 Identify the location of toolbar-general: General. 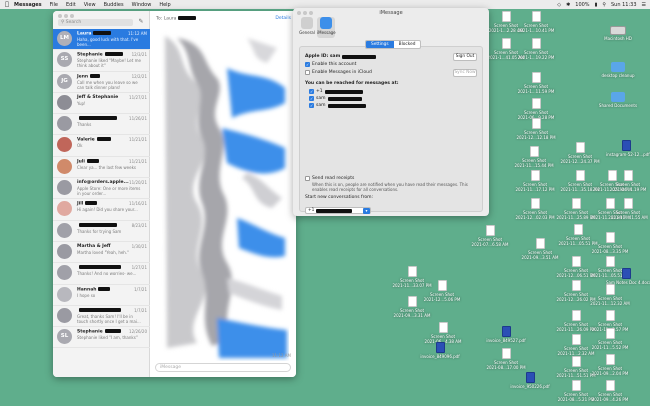
(307, 27).